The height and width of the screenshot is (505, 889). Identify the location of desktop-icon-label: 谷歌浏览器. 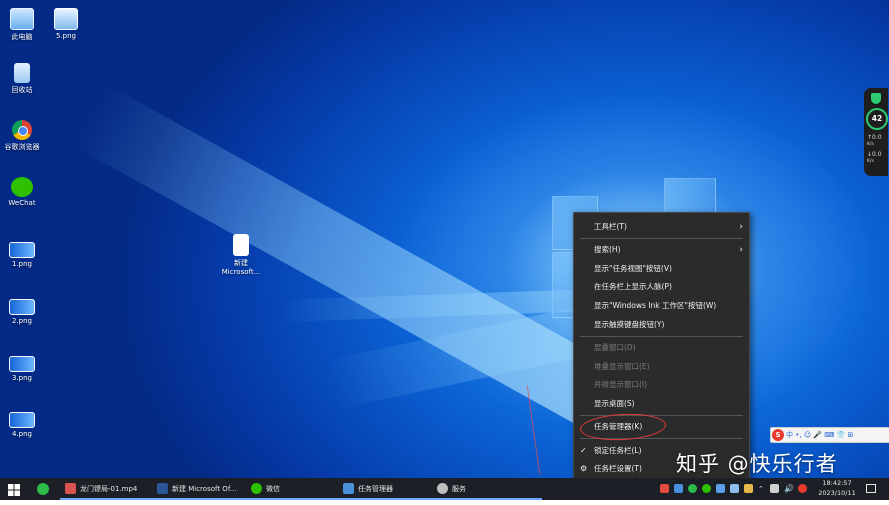
(22, 147).